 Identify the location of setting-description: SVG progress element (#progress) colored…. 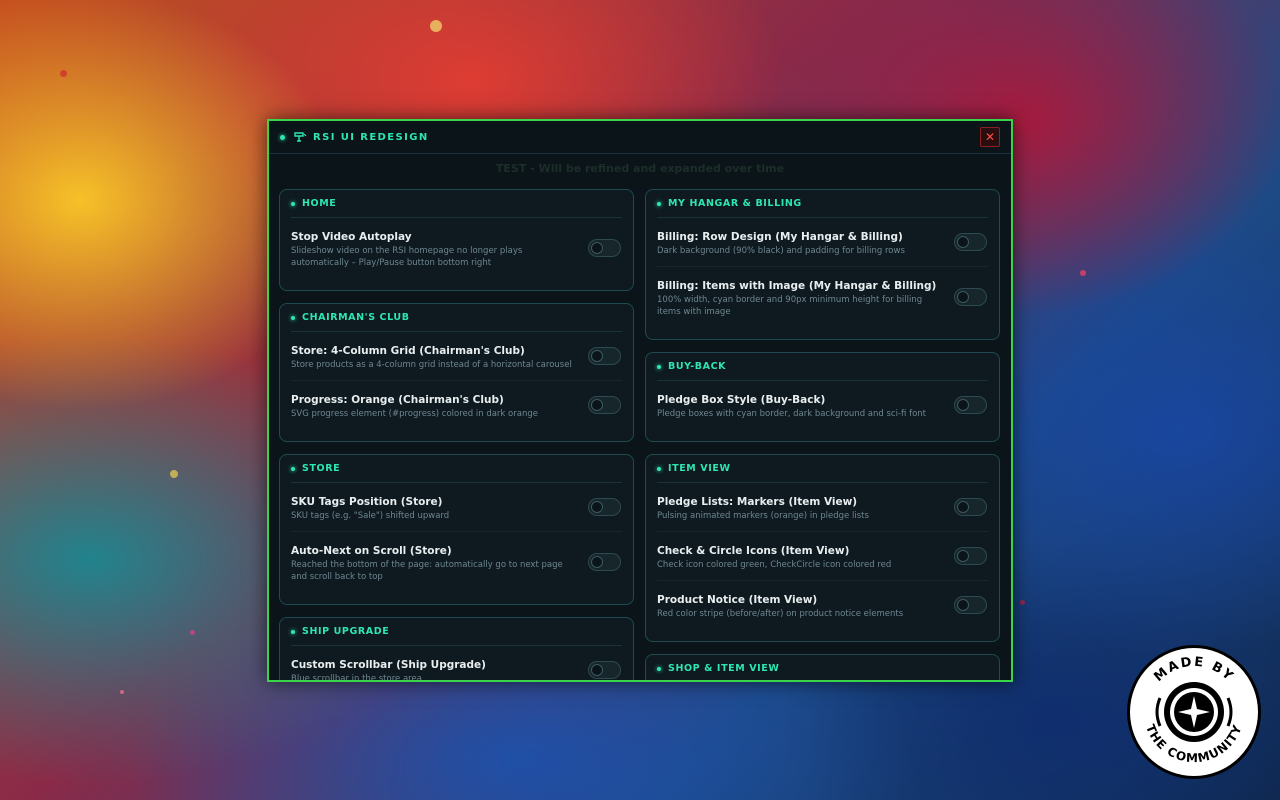
(414, 414).